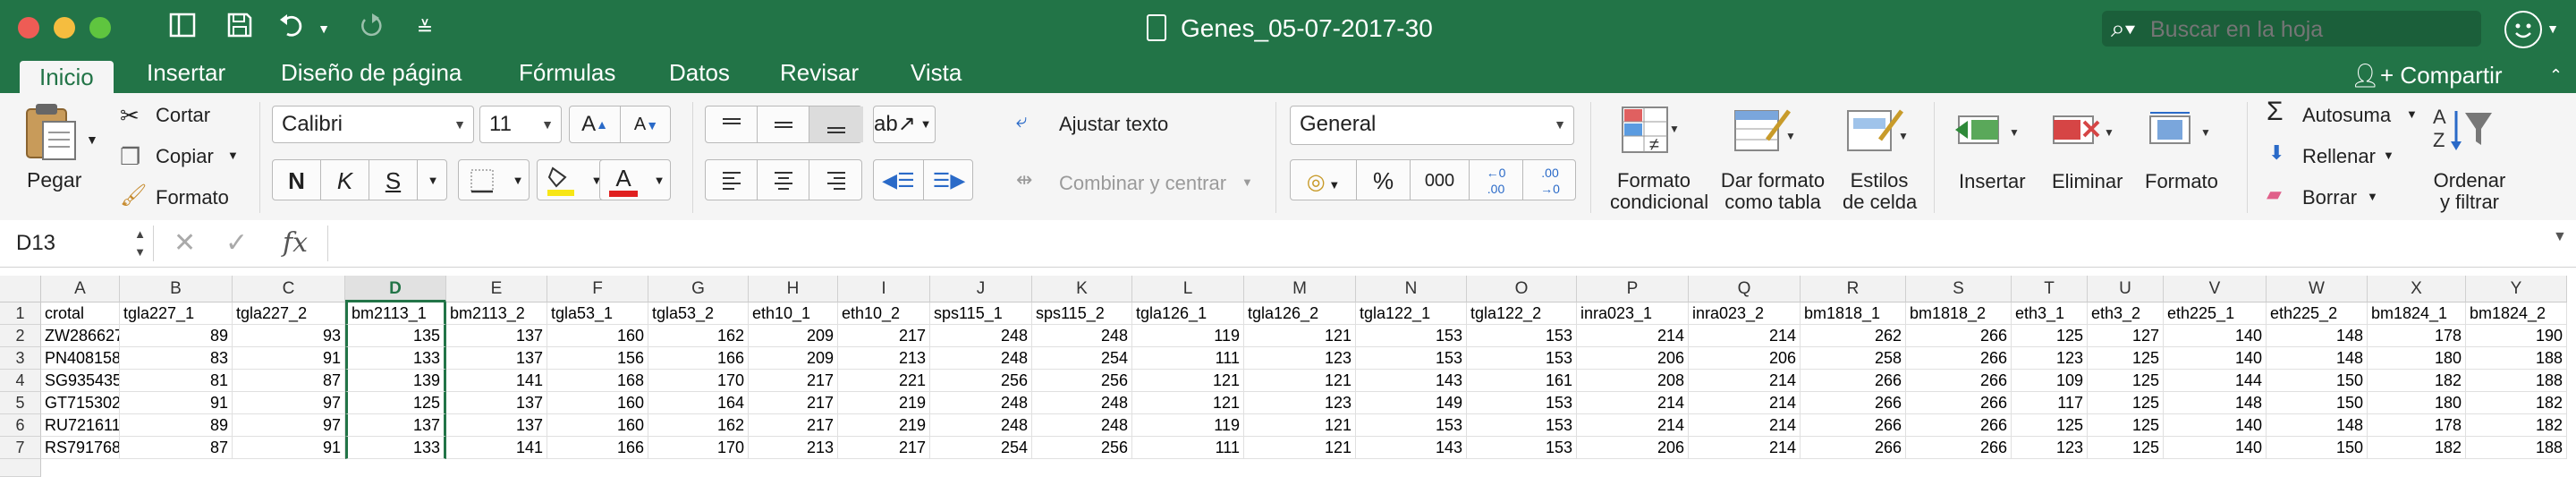 This screenshot has width=2576, height=477. I want to click on increase-indent-icon: ☰▶, so click(949, 180).